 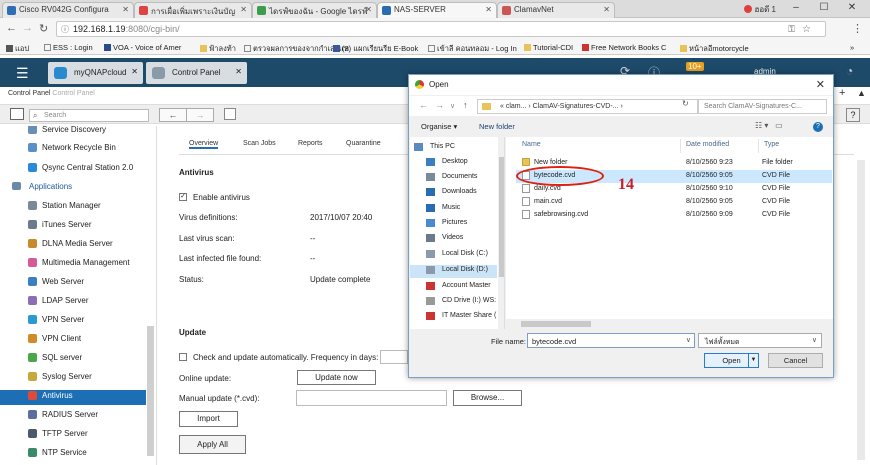 I want to click on cancel-button: Cancel, so click(x=795, y=360).